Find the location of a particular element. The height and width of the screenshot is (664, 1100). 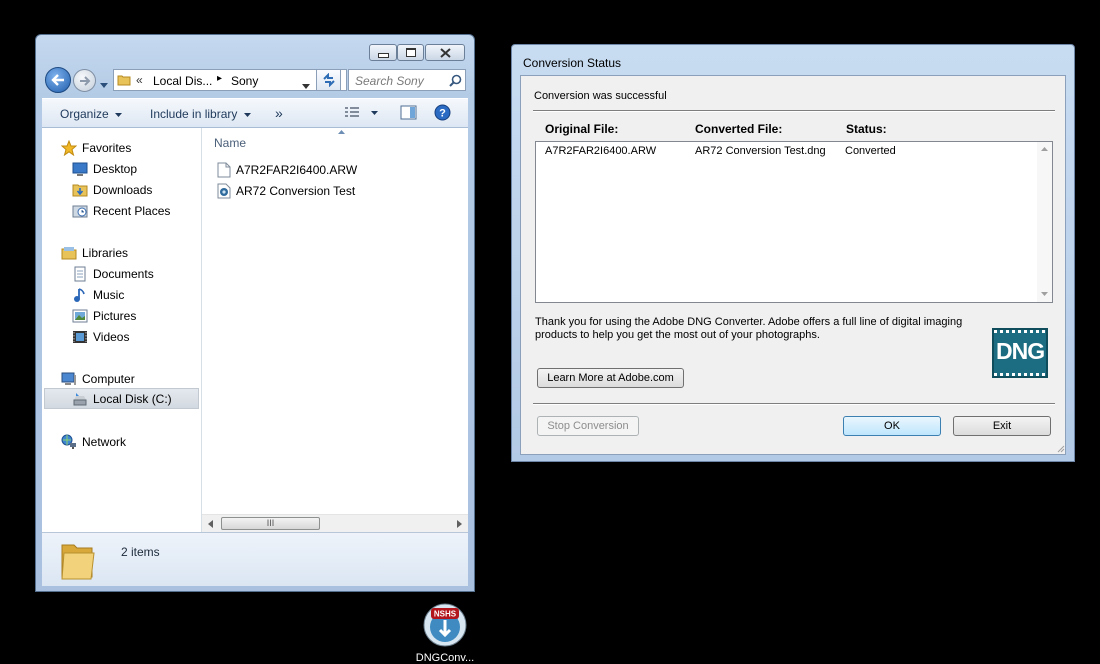

network-icon is located at coordinates (68, 441).